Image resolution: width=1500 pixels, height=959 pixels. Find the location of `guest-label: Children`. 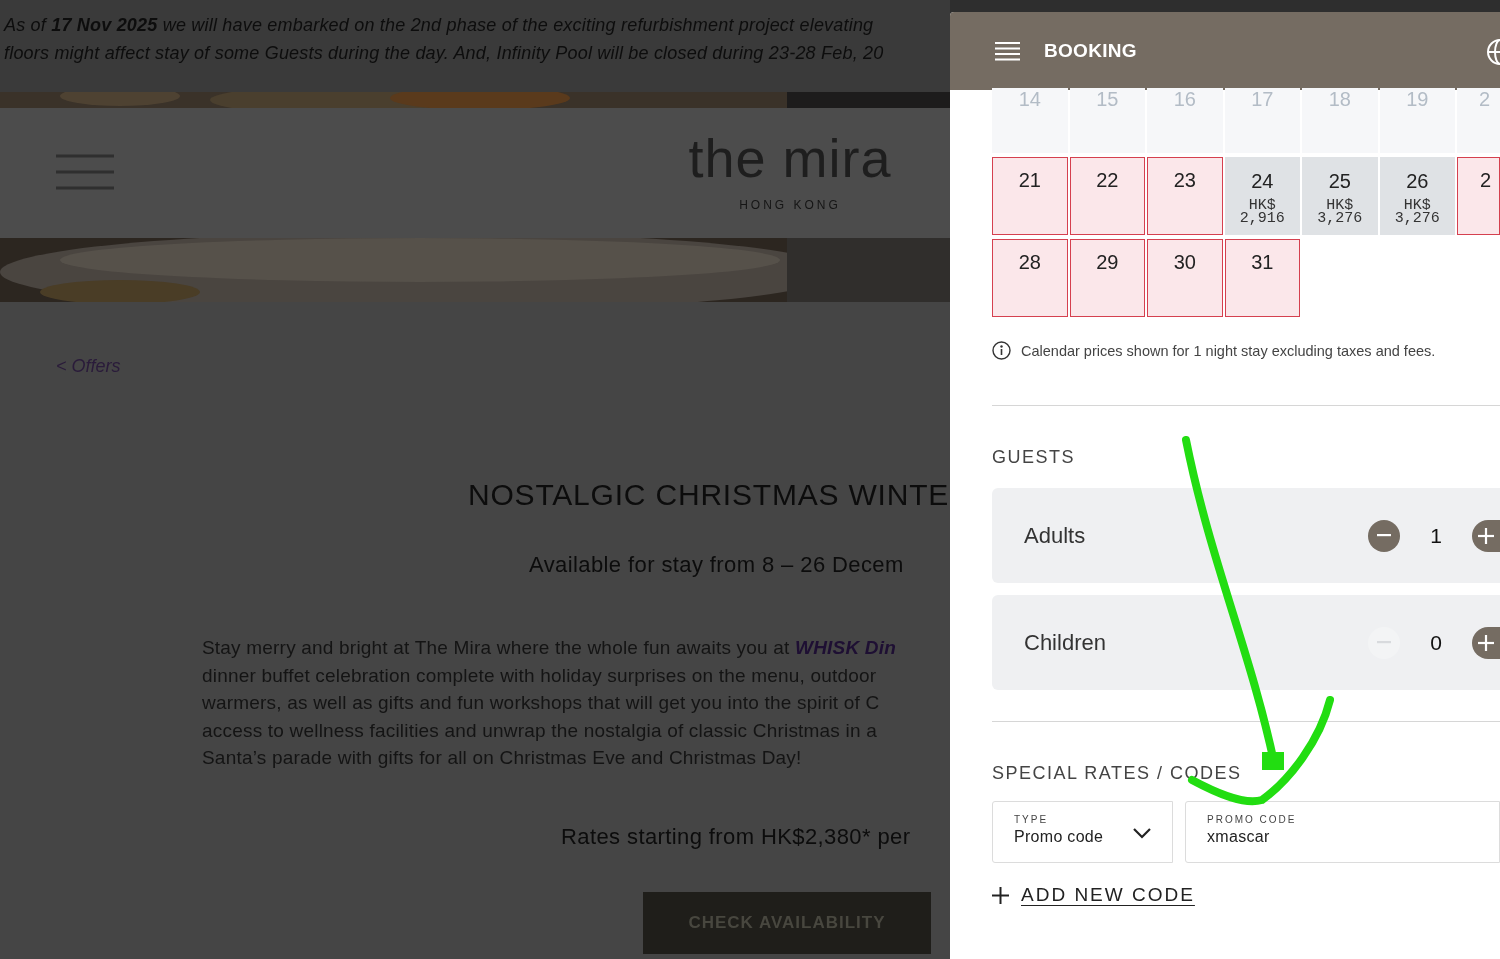

guest-label: Children is located at coordinates (1065, 642).